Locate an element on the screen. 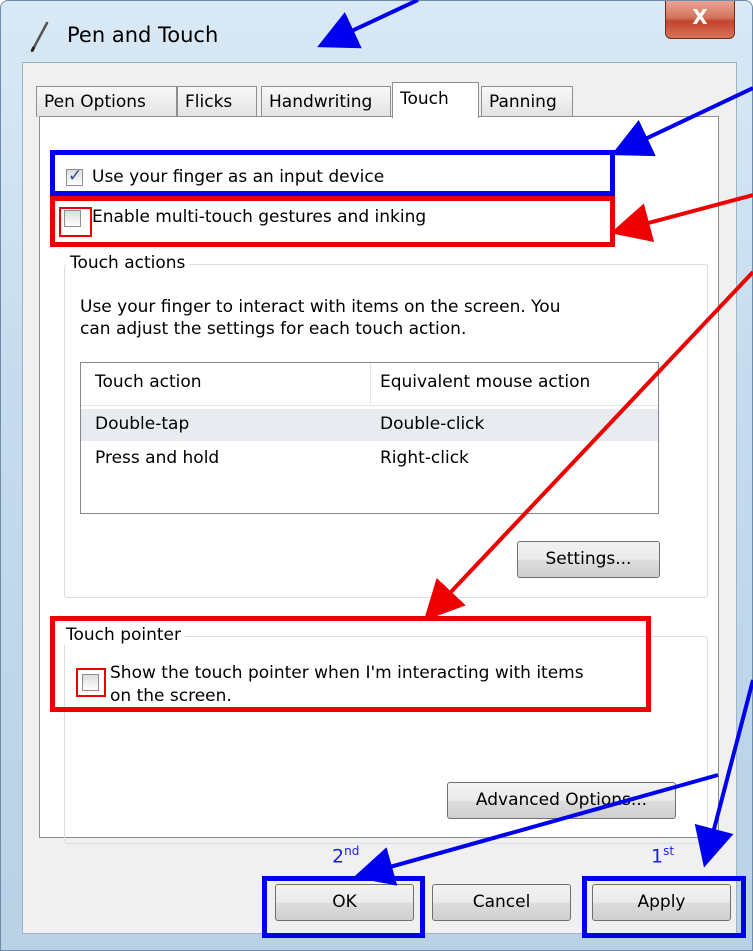 The image size is (753, 951). annotation-box-ok is located at coordinates (343, 907).